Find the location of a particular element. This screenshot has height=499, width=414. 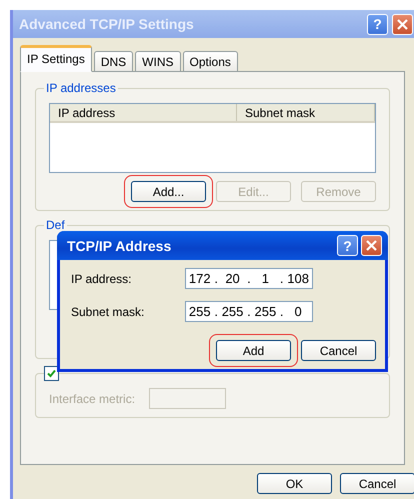

group-title: IP addresses is located at coordinates (81, 88).